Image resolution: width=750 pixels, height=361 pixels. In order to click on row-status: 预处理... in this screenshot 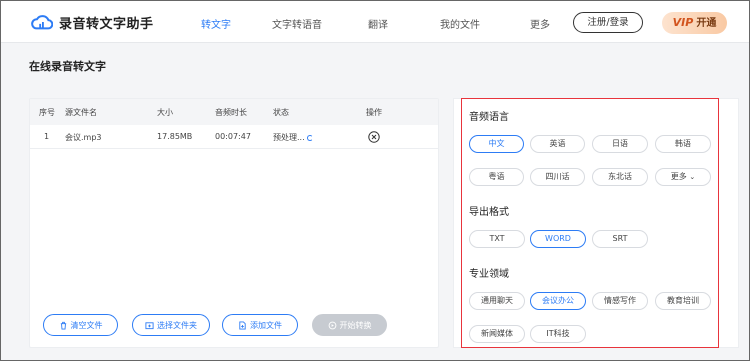, I will do `click(293, 137)`.